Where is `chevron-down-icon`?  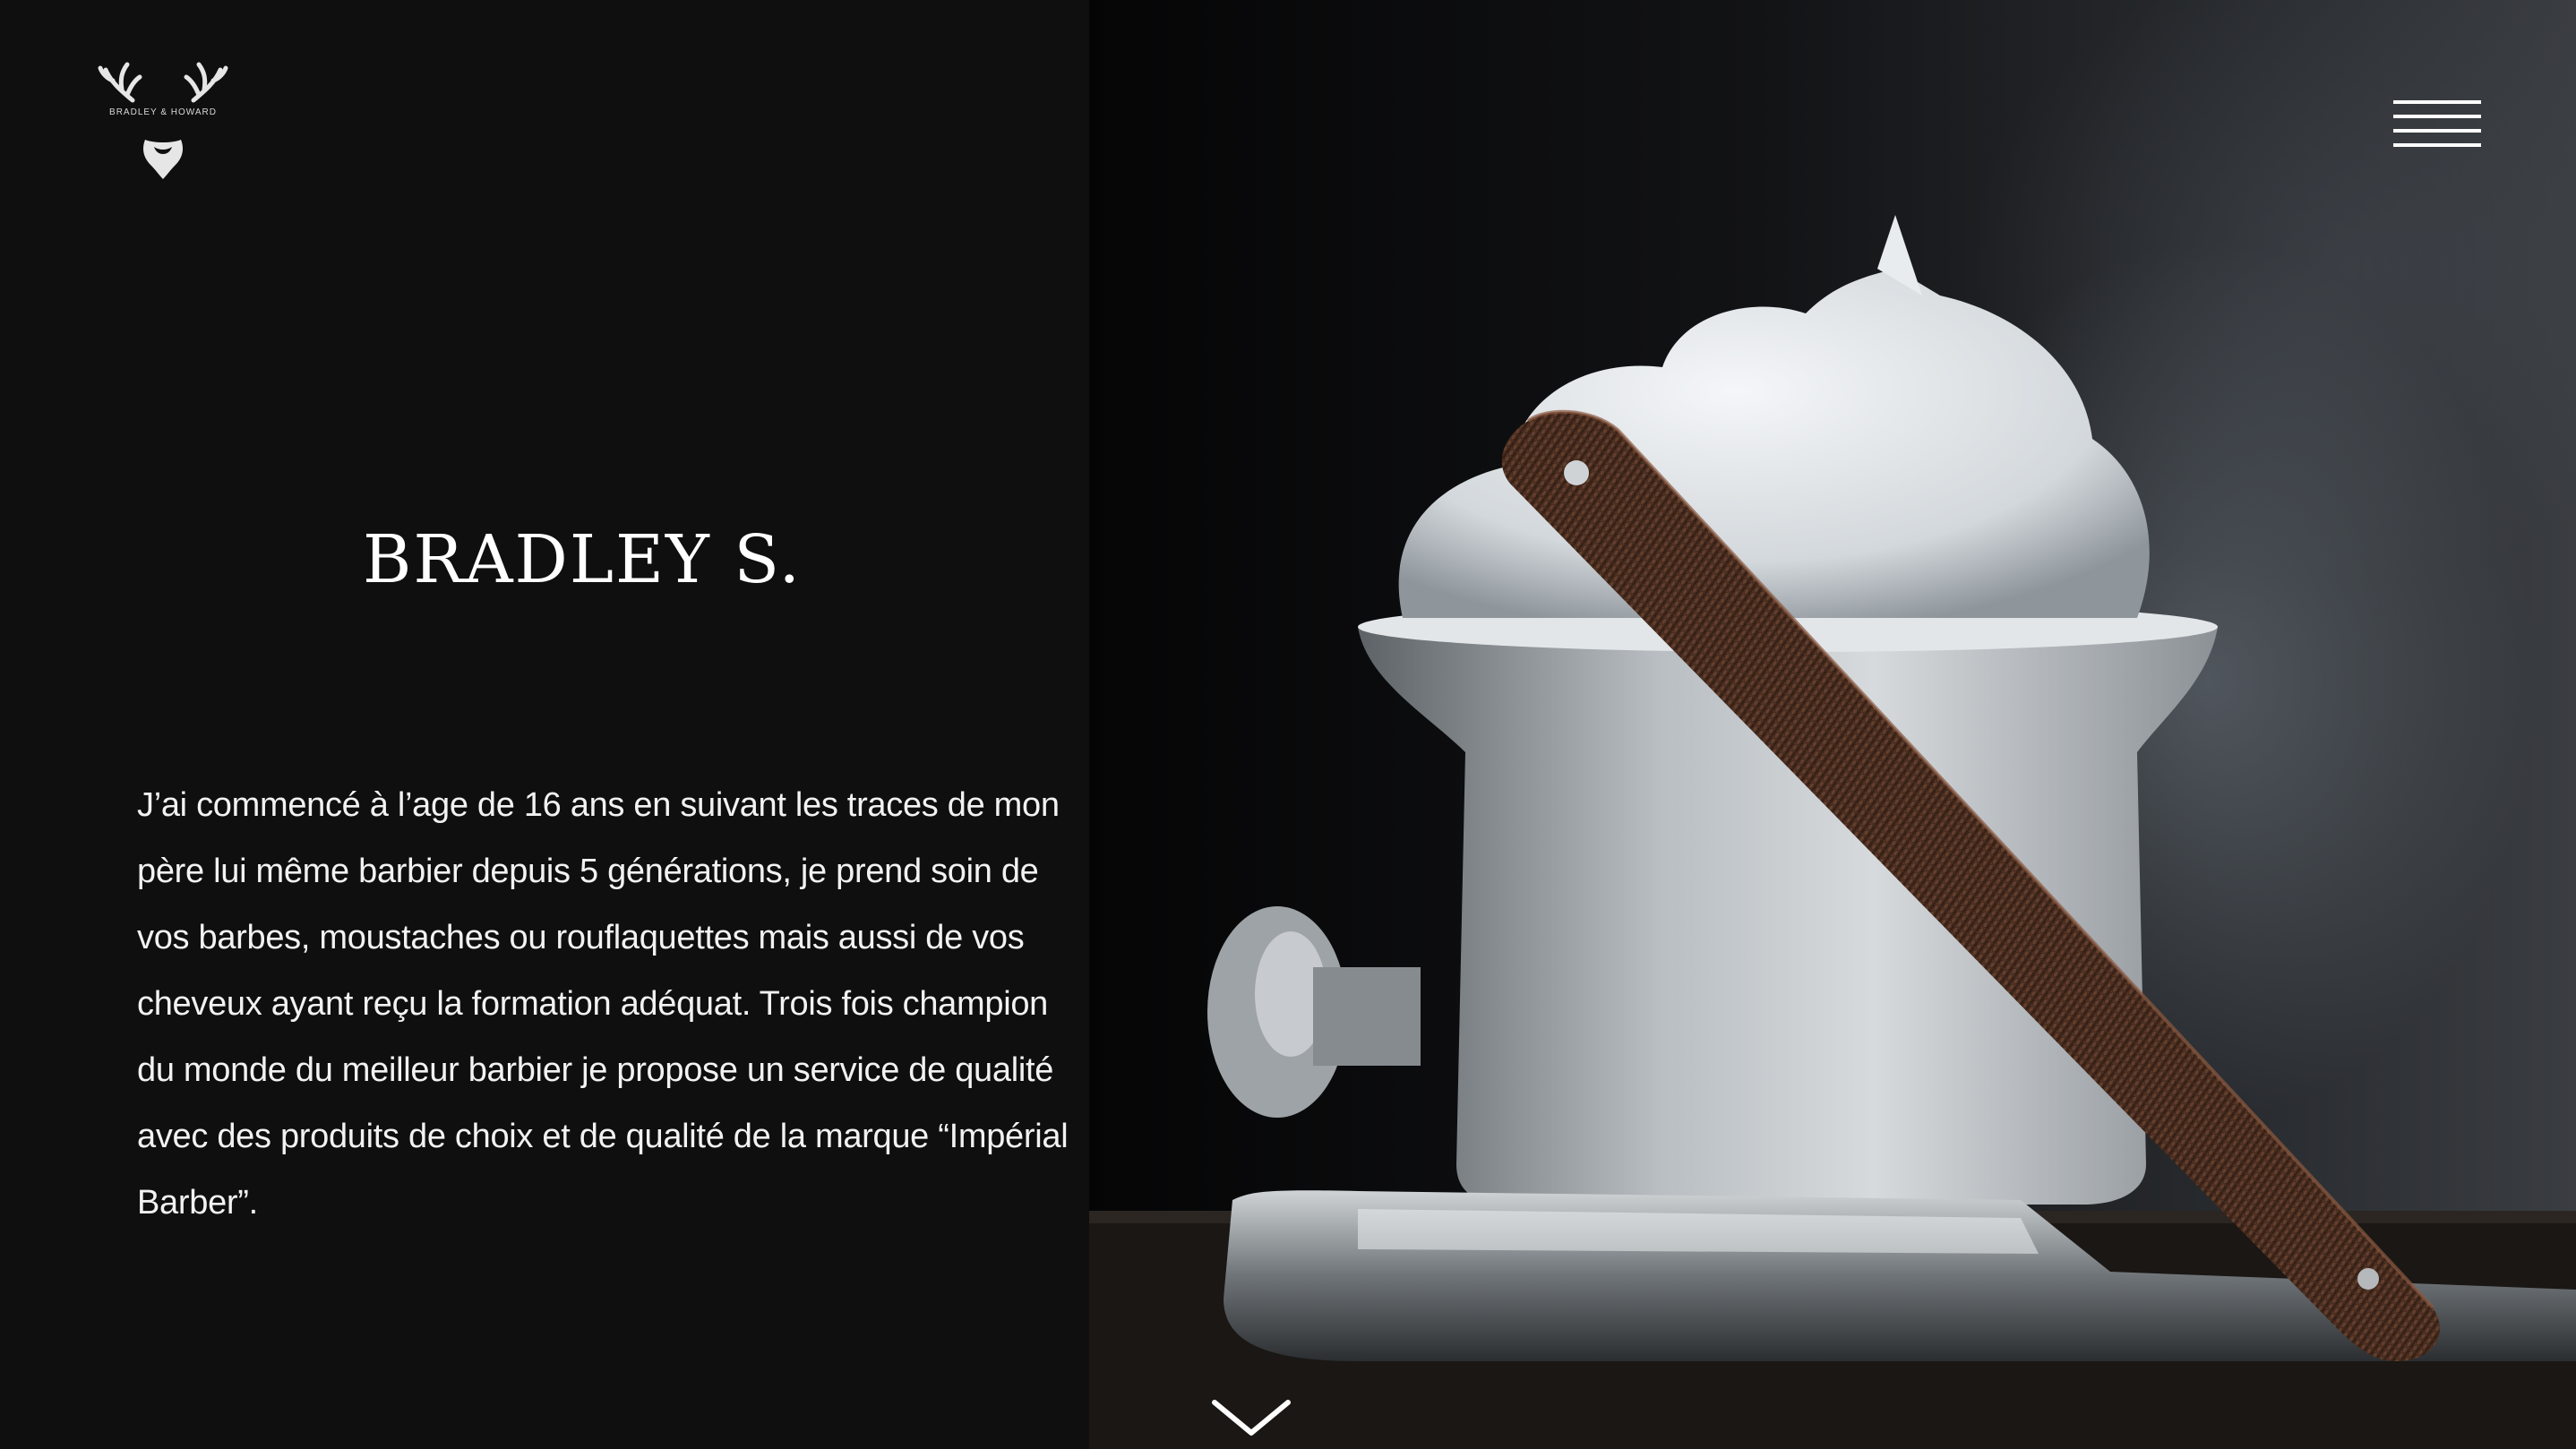
chevron-down-icon is located at coordinates (1251, 1418).